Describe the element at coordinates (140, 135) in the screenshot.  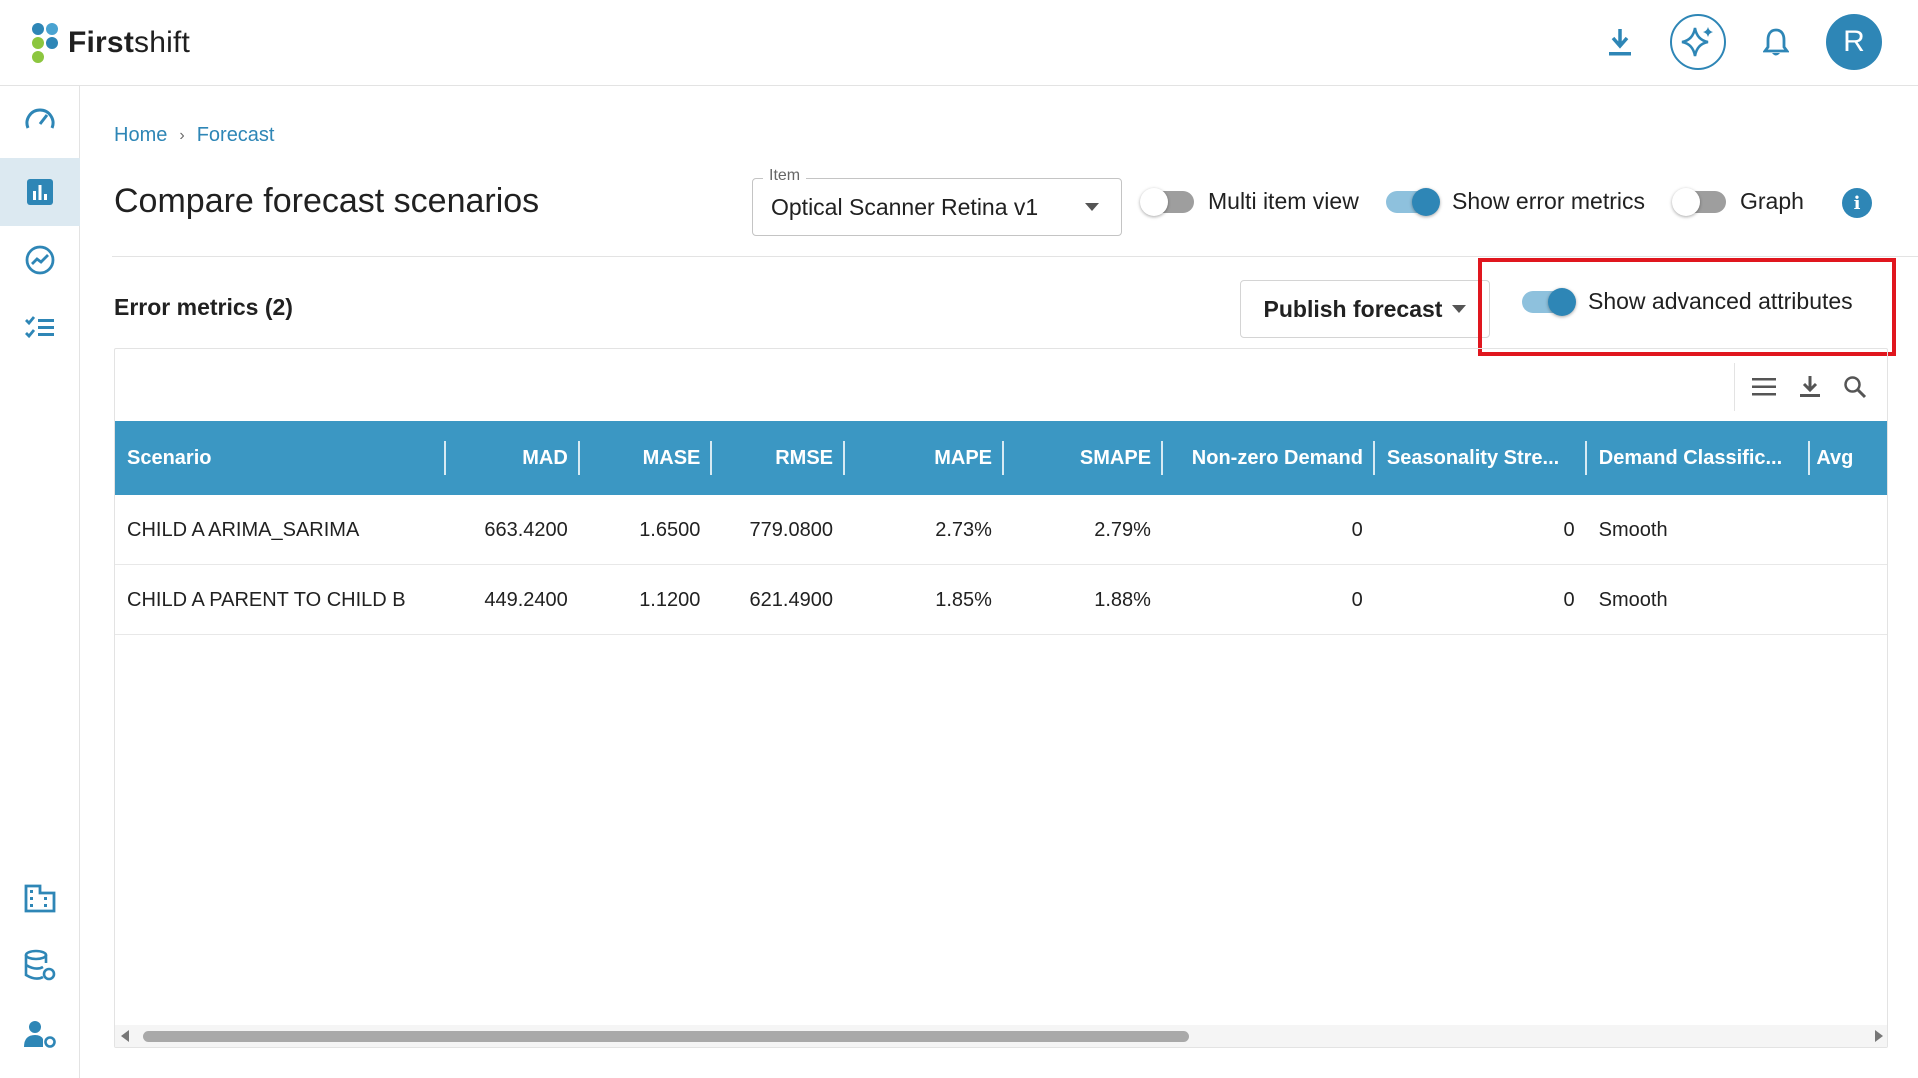
I see `breadcrumb-home: Home` at that location.